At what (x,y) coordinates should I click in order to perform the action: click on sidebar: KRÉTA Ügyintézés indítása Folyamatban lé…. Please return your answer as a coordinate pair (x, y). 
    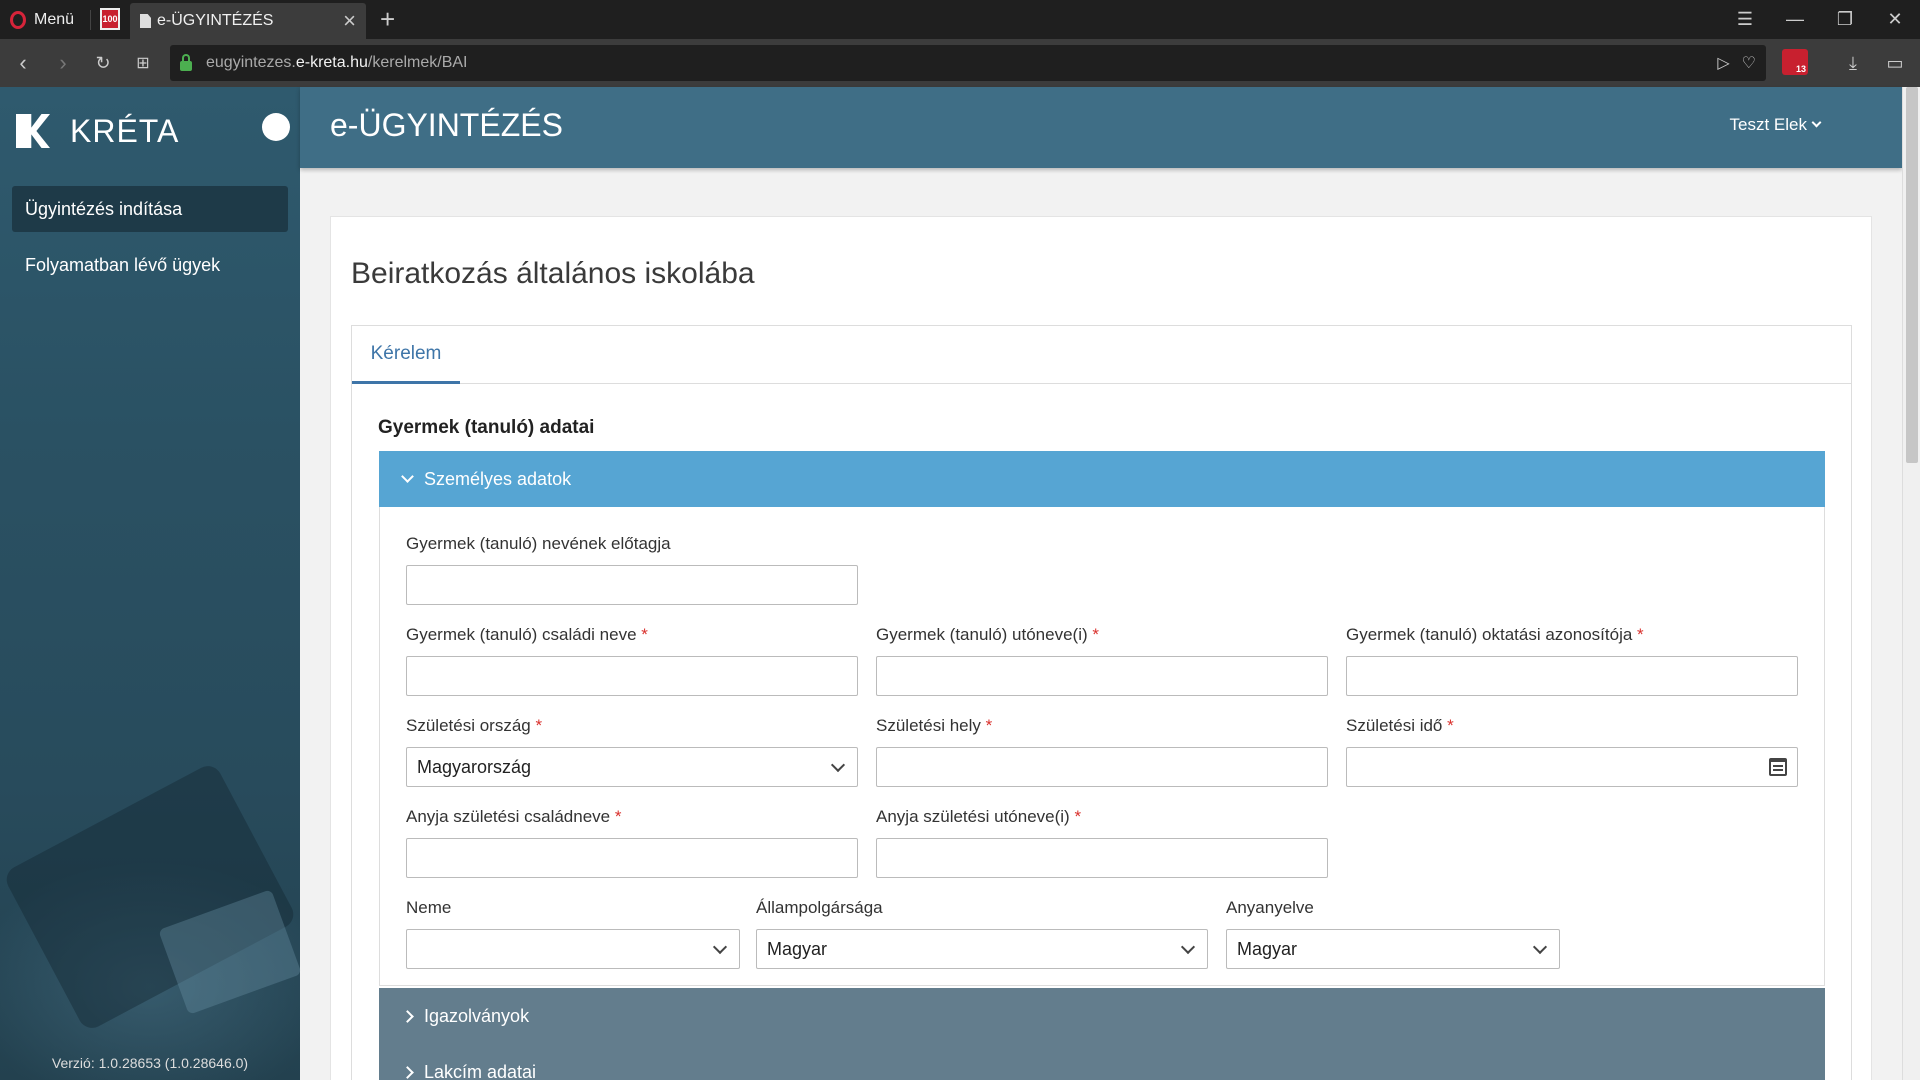
    Looking at the image, I should click on (151, 583).